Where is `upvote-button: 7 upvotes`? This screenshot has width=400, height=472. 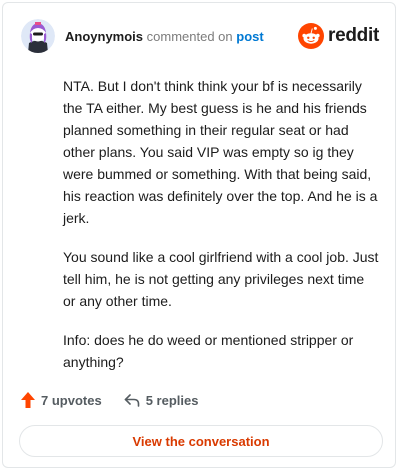
upvote-button: 7 upvotes is located at coordinates (61, 400).